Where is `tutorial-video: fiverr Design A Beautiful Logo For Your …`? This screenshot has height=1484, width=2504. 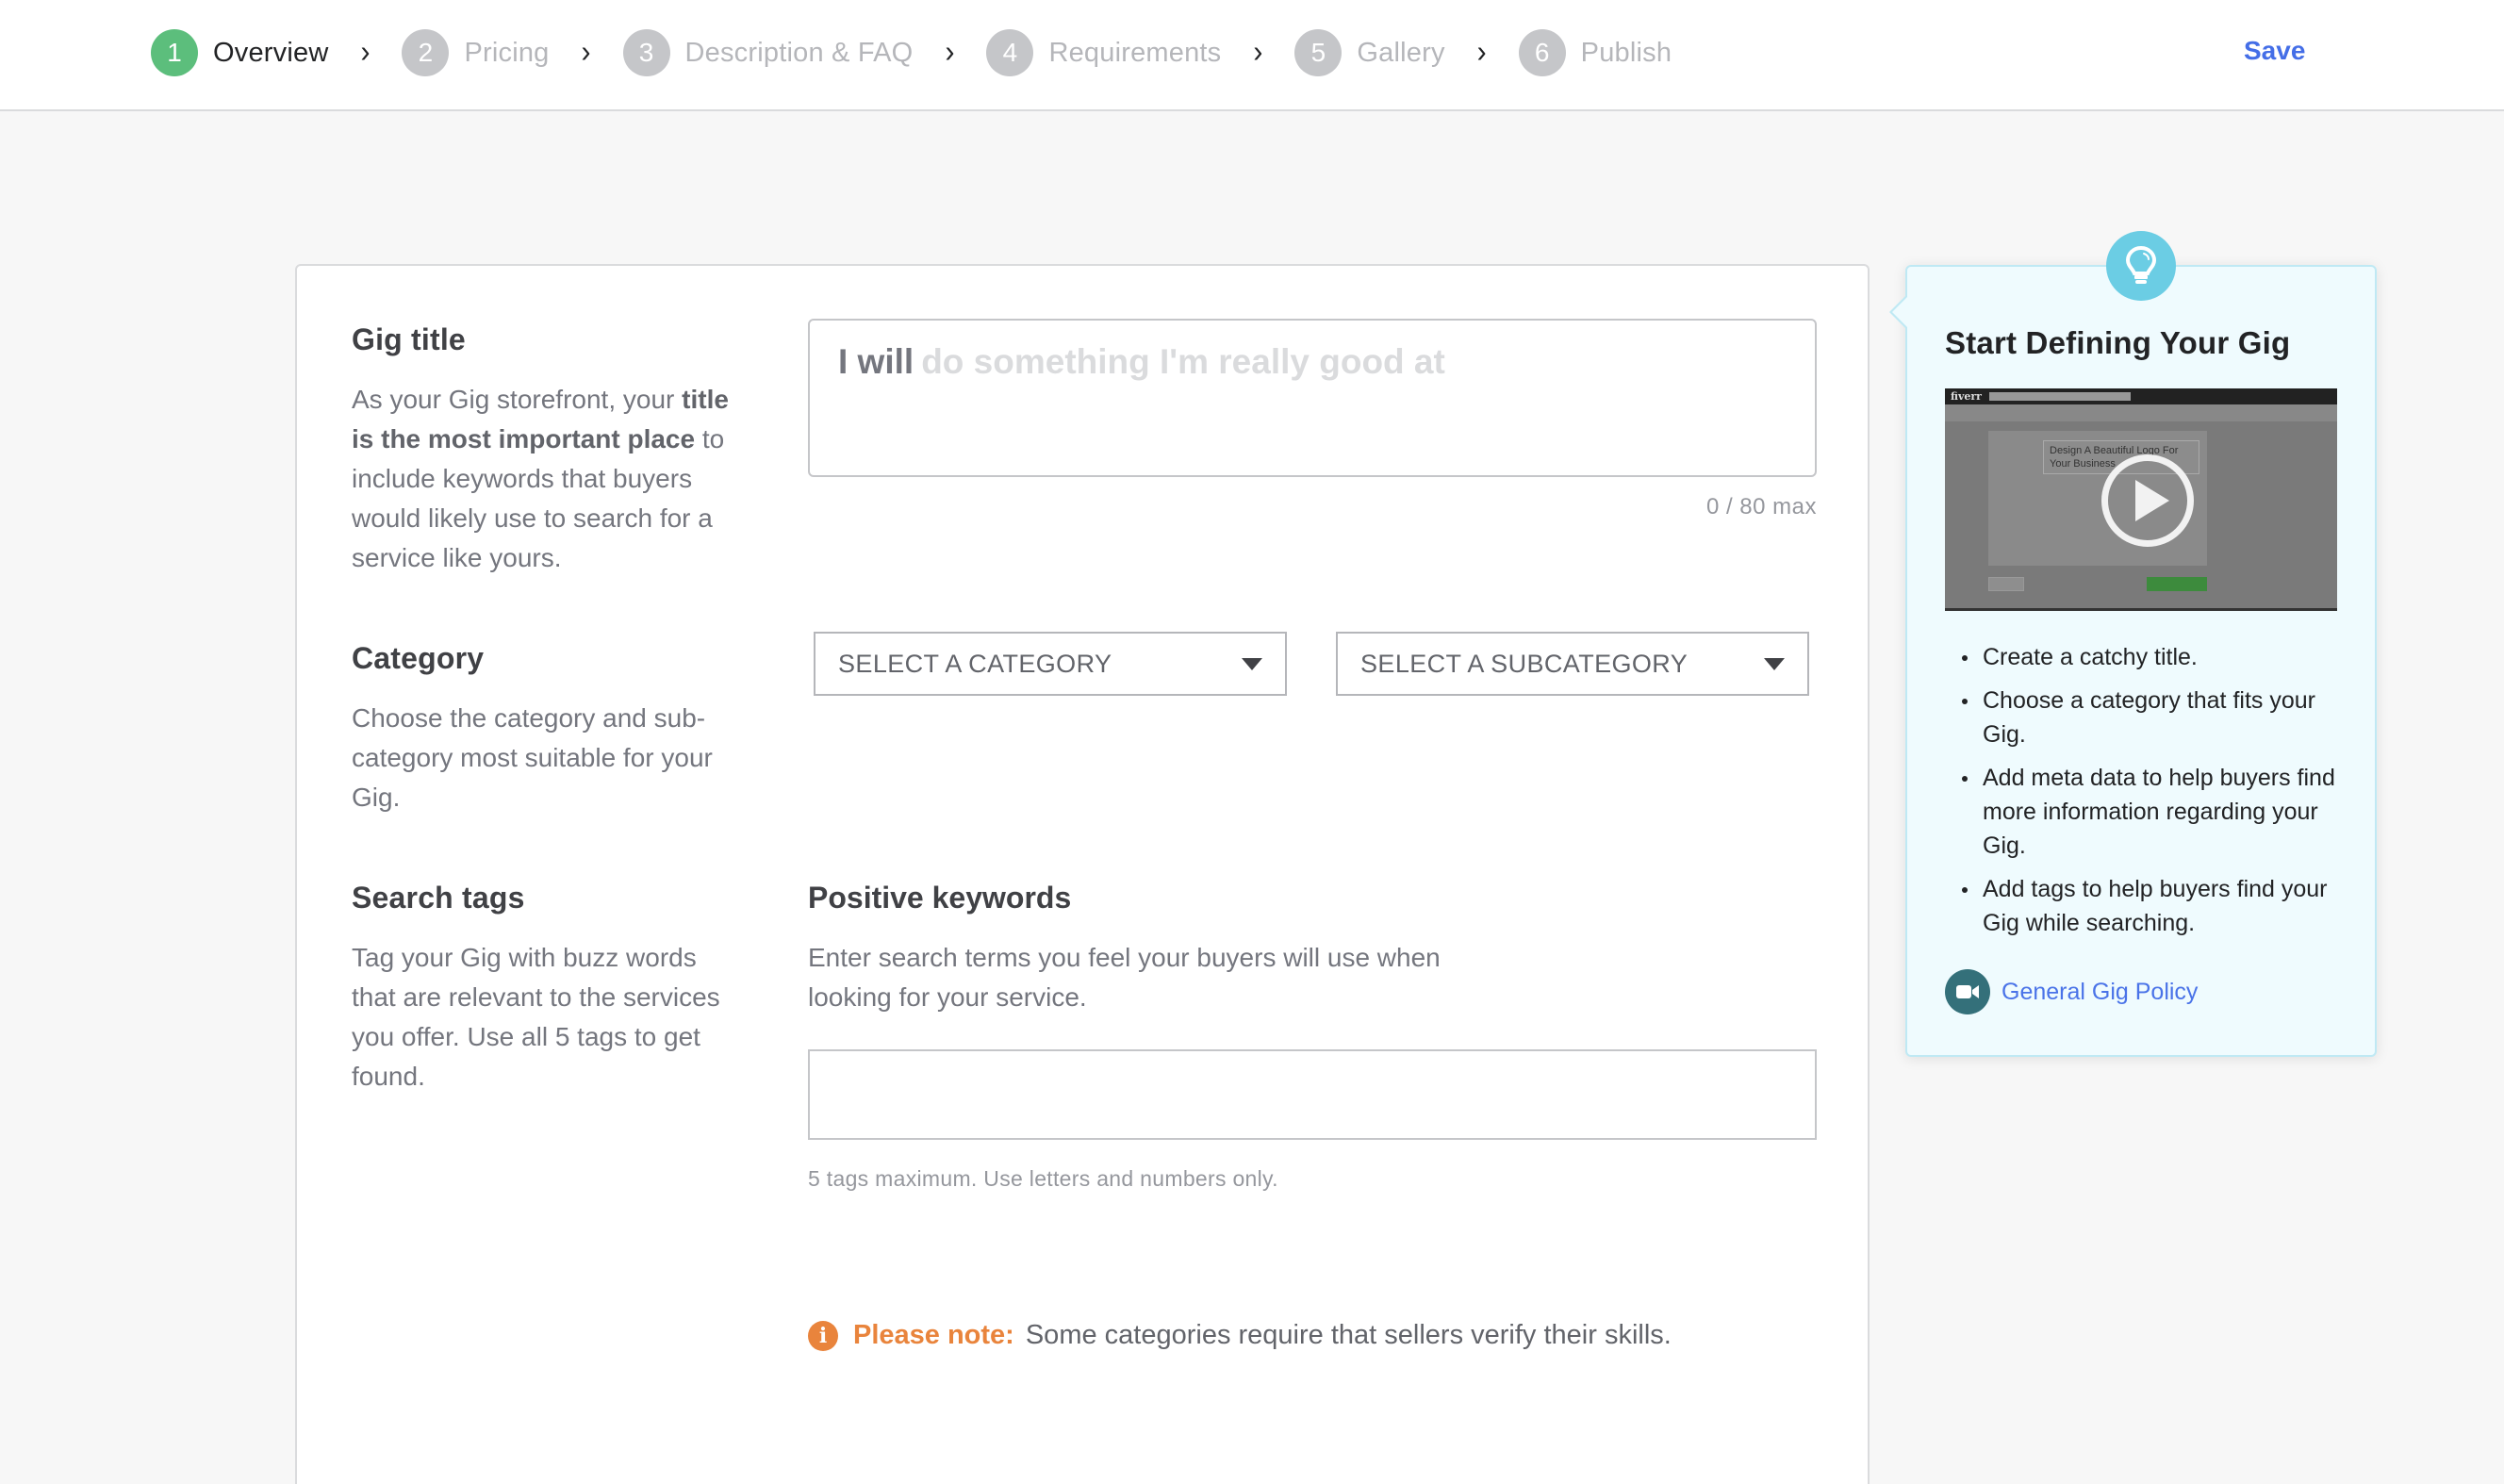
tutorial-video: fiverr Design A Beautiful Logo For Your … is located at coordinates (2141, 500).